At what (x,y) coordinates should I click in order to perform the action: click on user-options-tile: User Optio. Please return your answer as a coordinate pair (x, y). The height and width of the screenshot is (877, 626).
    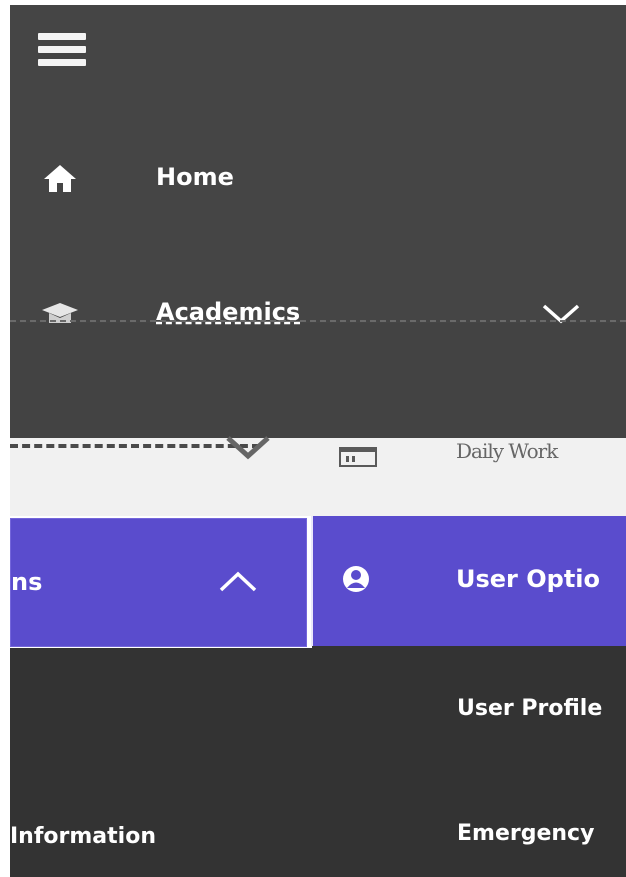
    Looking at the image, I should click on (468, 581).